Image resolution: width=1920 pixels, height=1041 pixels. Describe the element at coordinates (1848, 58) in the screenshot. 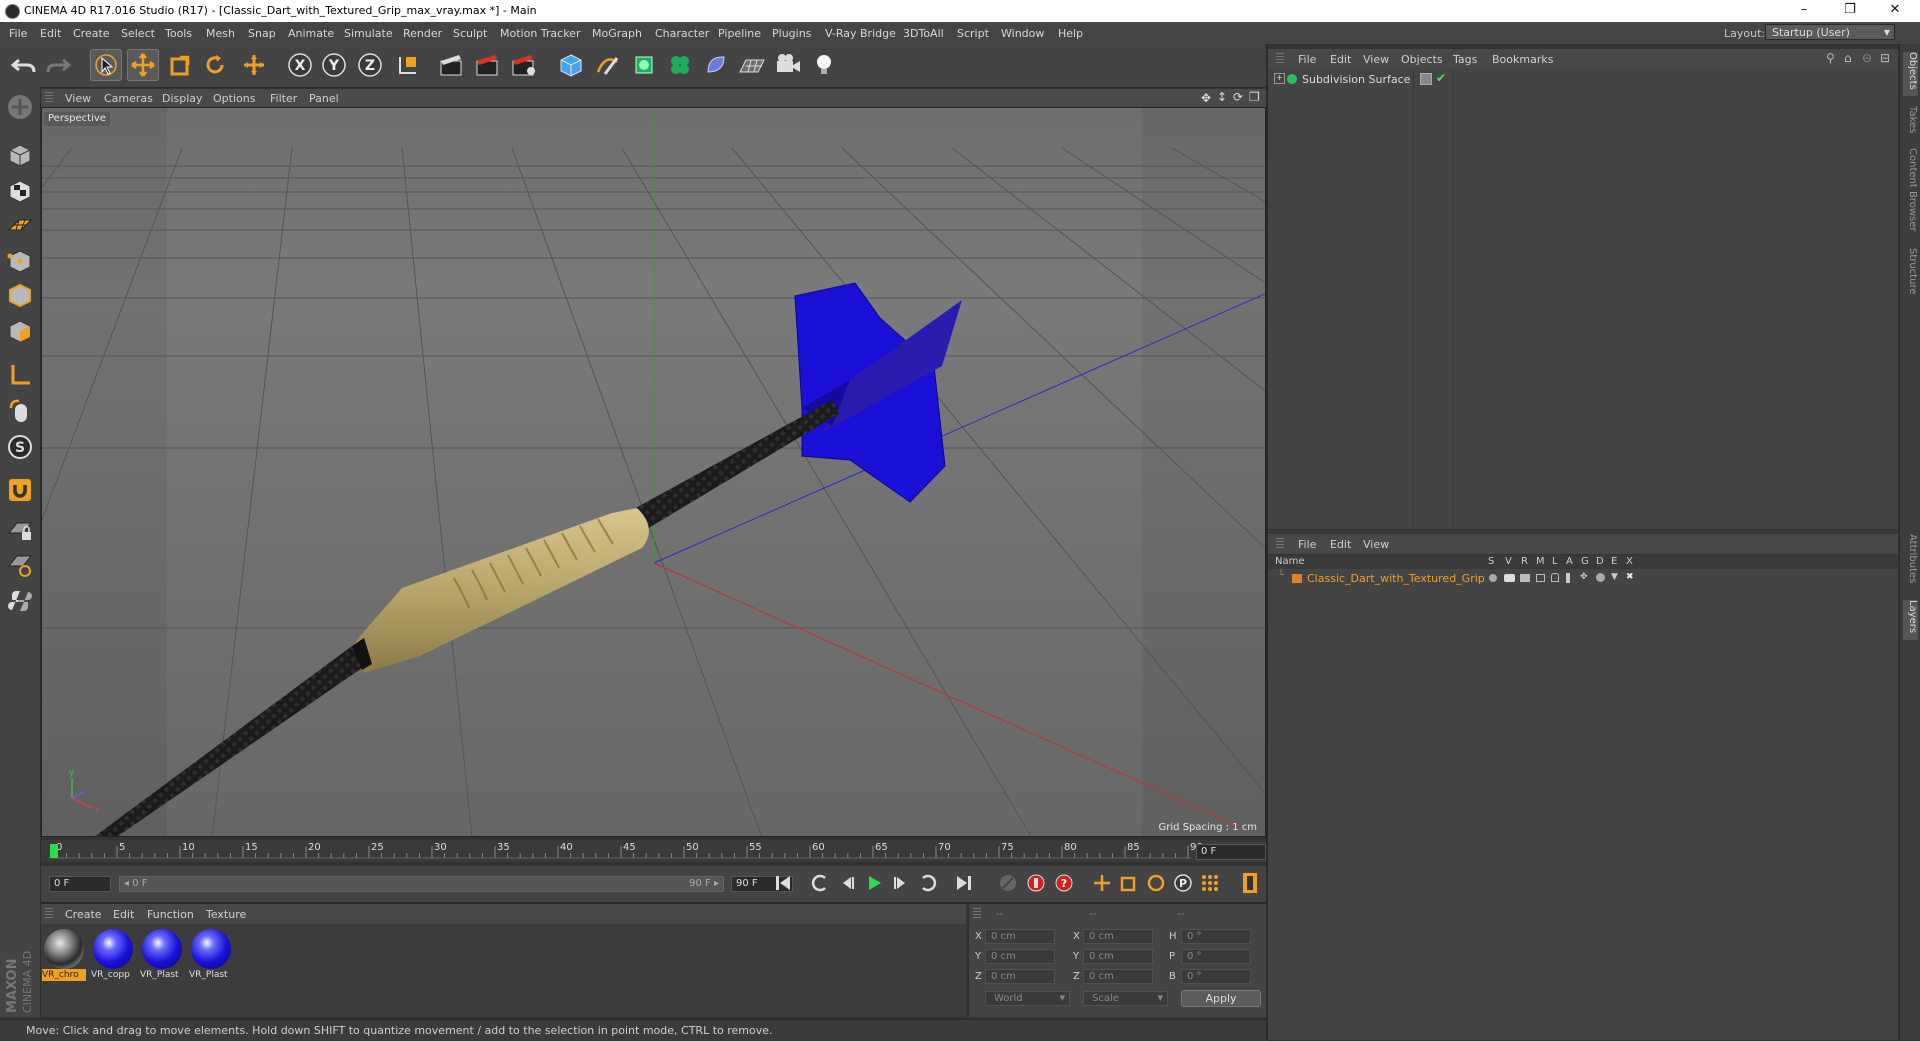

I see `home-icon: ⌂` at that location.